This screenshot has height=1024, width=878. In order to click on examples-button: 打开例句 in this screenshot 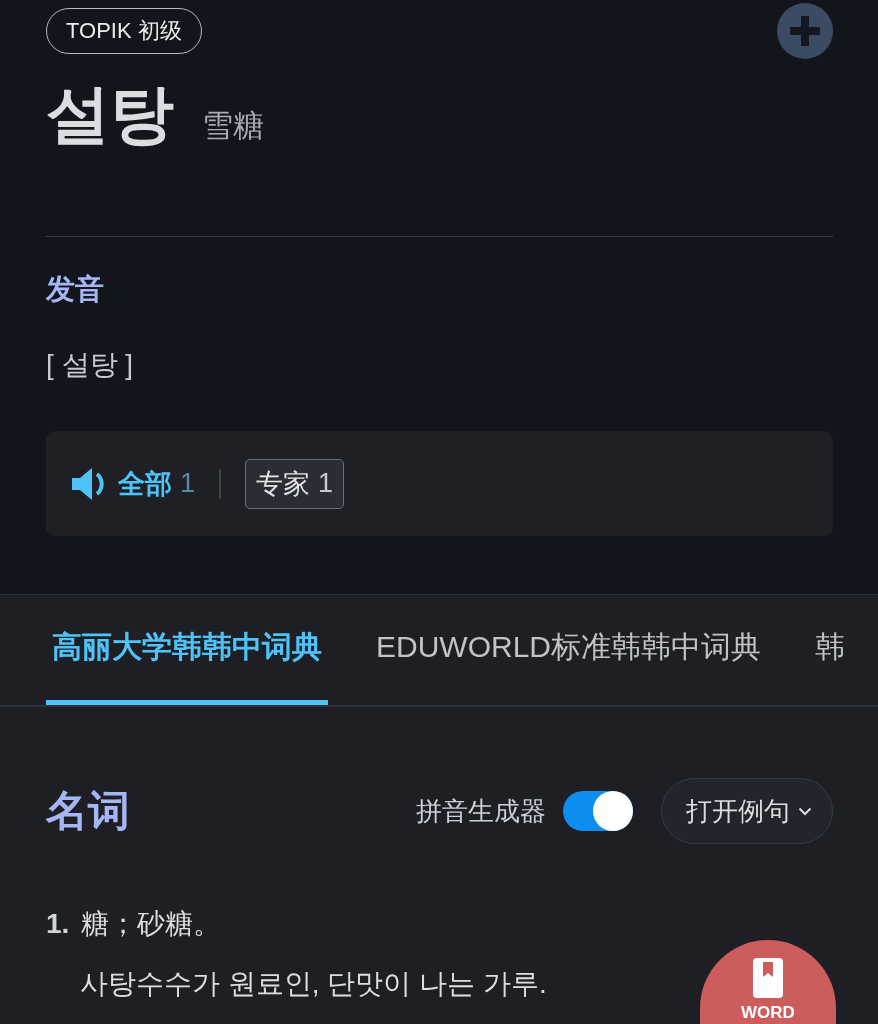, I will do `click(747, 811)`.